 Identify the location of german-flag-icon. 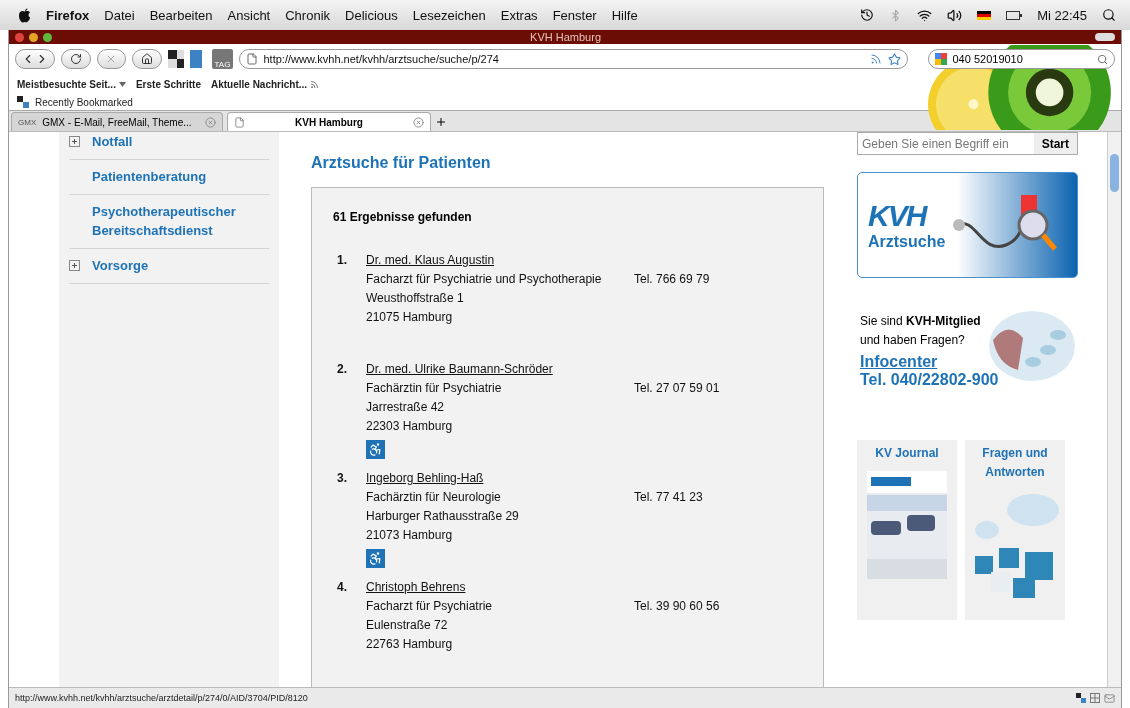
(984, 15).